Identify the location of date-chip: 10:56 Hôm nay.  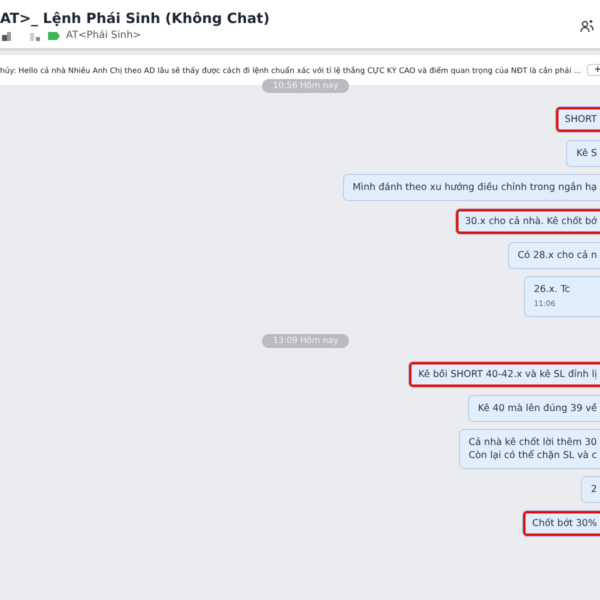
(306, 86).